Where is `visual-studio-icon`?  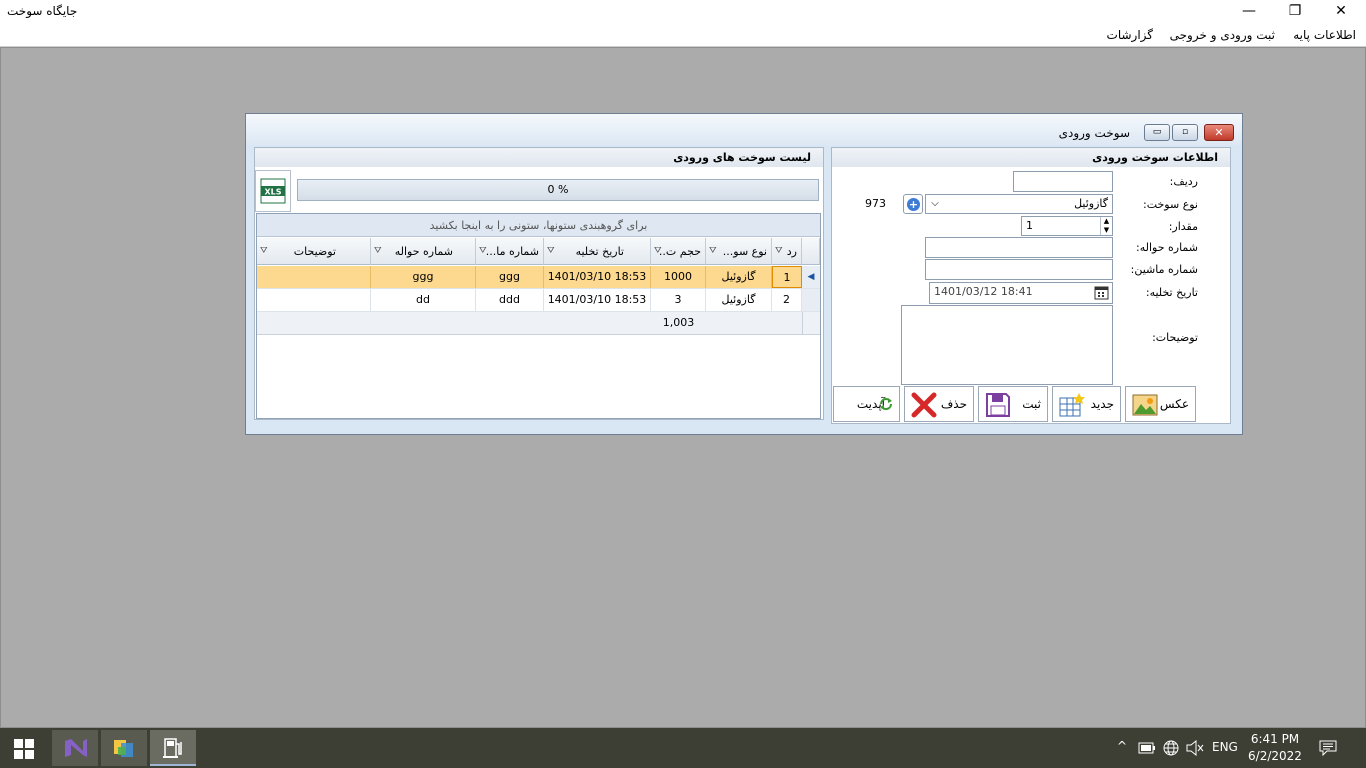
visual-studio-icon is located at coordinates (76, 748).